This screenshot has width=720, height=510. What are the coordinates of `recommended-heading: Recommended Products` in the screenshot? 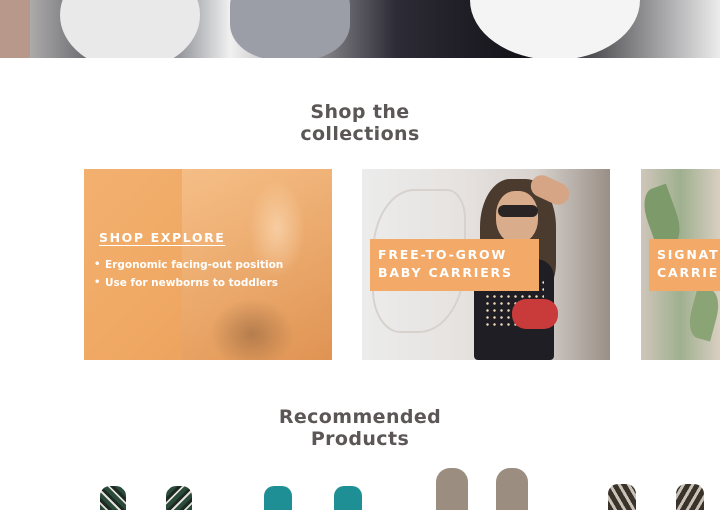 It's located at (360, 428).